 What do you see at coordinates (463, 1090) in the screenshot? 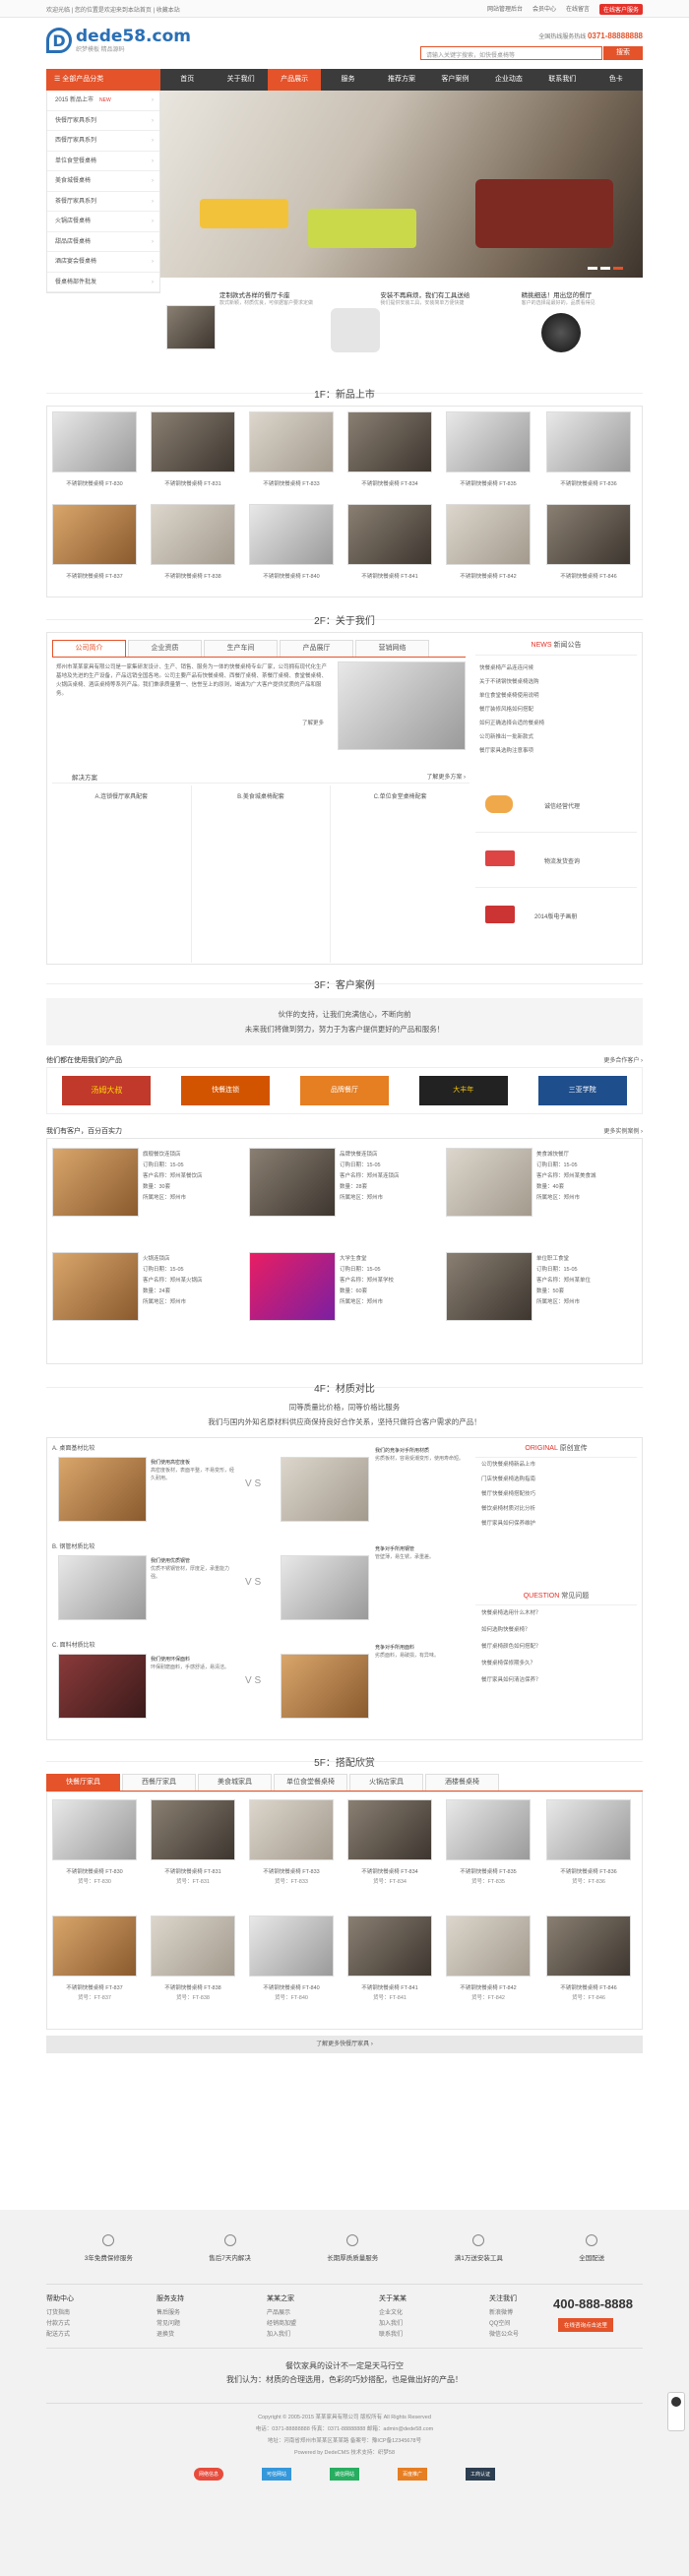
I see `brand-logo: 大丰年` at bounding box center [463, 1090].